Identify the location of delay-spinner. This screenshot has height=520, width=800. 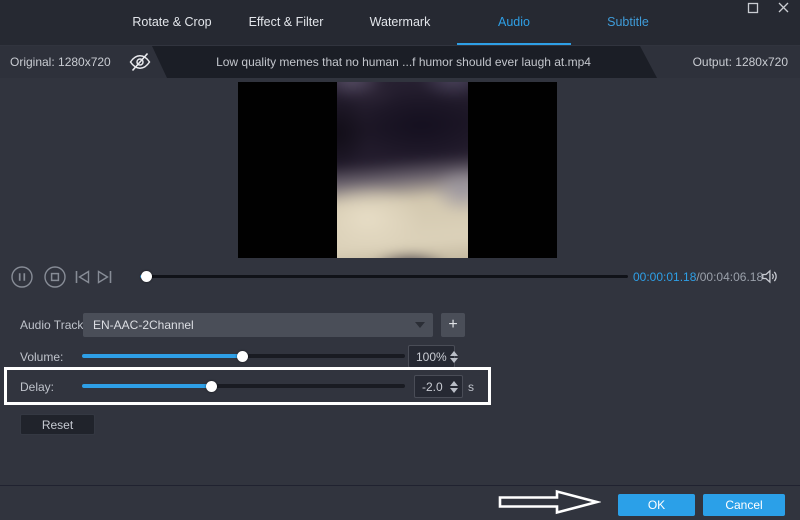
(454, 386).